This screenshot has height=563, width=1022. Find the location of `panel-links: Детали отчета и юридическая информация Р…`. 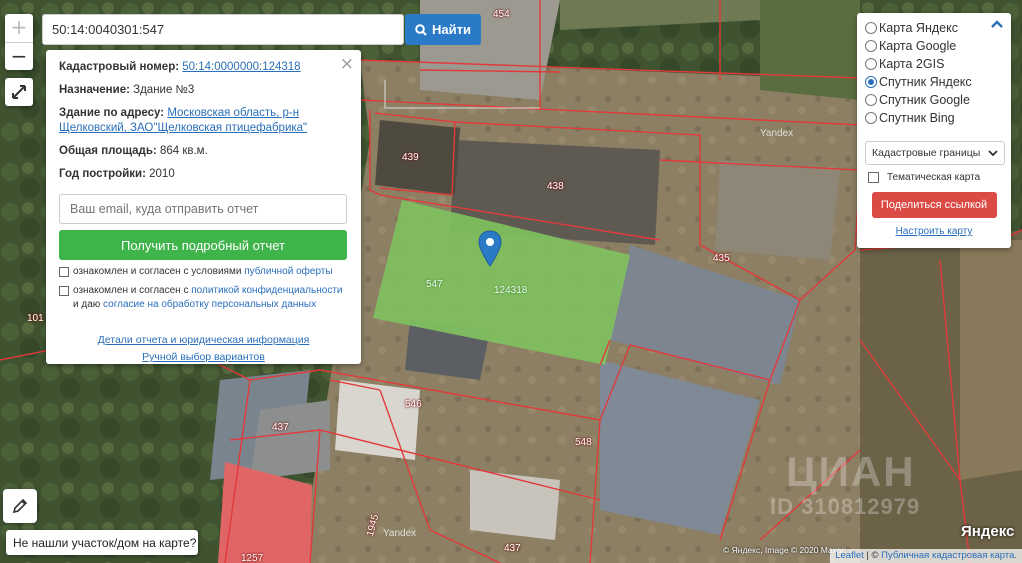

panel-links: Детали отчета и юридическая информация Р… is located at coordinates (203, 349).